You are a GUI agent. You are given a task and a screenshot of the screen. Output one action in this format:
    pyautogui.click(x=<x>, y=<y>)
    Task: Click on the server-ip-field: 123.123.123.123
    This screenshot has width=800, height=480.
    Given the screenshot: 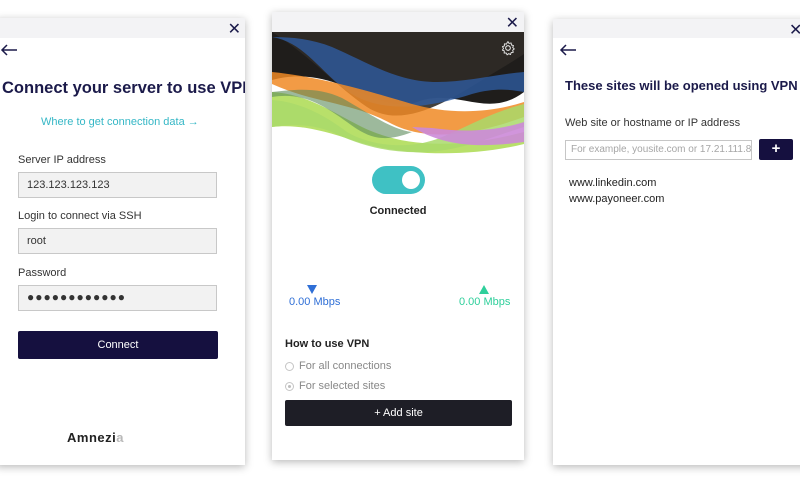 What is the action you would take?
    pyautogui.click(x=117, y=185)
    